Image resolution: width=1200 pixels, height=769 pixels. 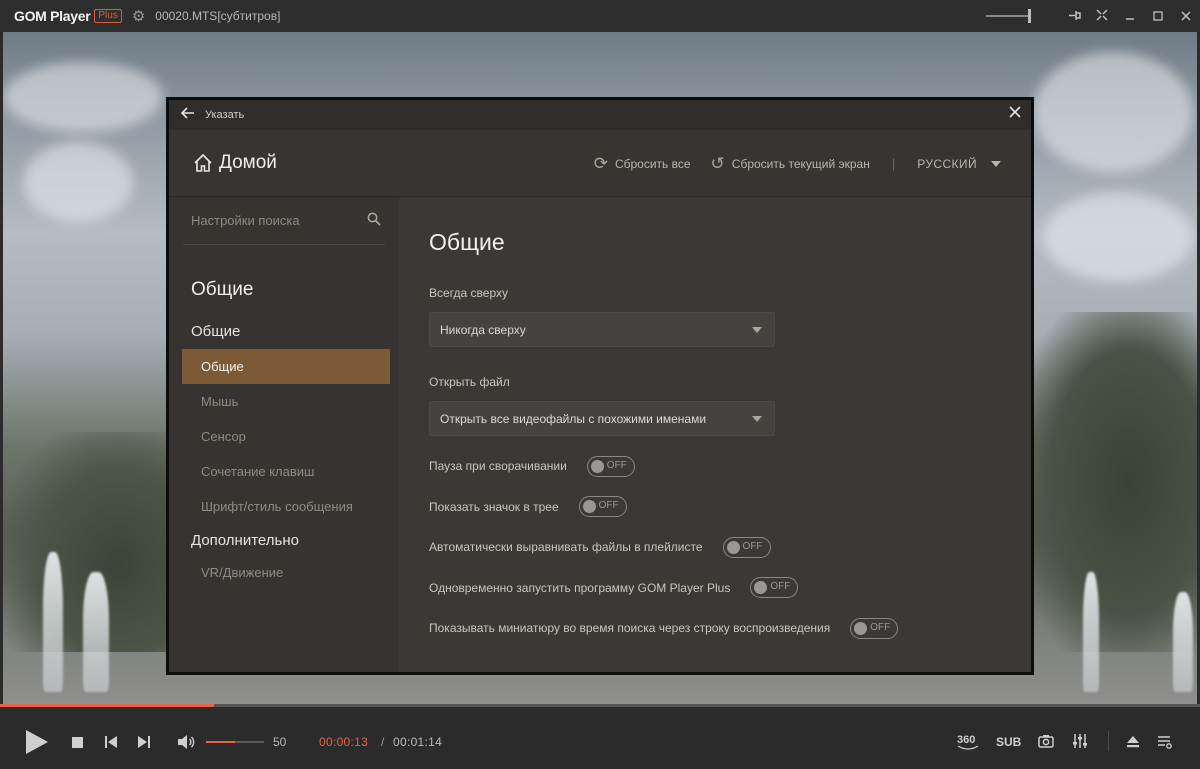 What do you see at coordinates (417, 742) in the screenshot?
I see `total-time: 00:01:14` at bounding box center [417, 742].